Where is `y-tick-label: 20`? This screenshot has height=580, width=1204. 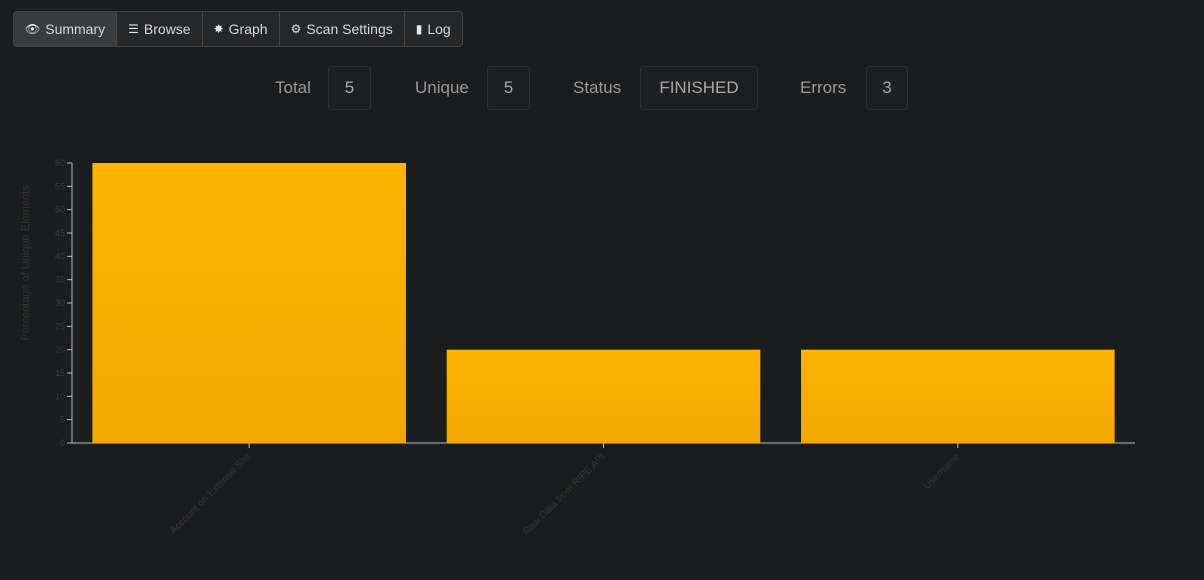 y-tick-label: 20 is located at coordinates (60, 350).